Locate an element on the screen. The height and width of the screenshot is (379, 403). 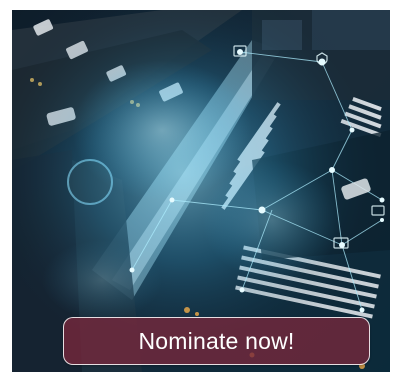
nominate-now-button: Nominate now! is located at coordinates (216, 341).